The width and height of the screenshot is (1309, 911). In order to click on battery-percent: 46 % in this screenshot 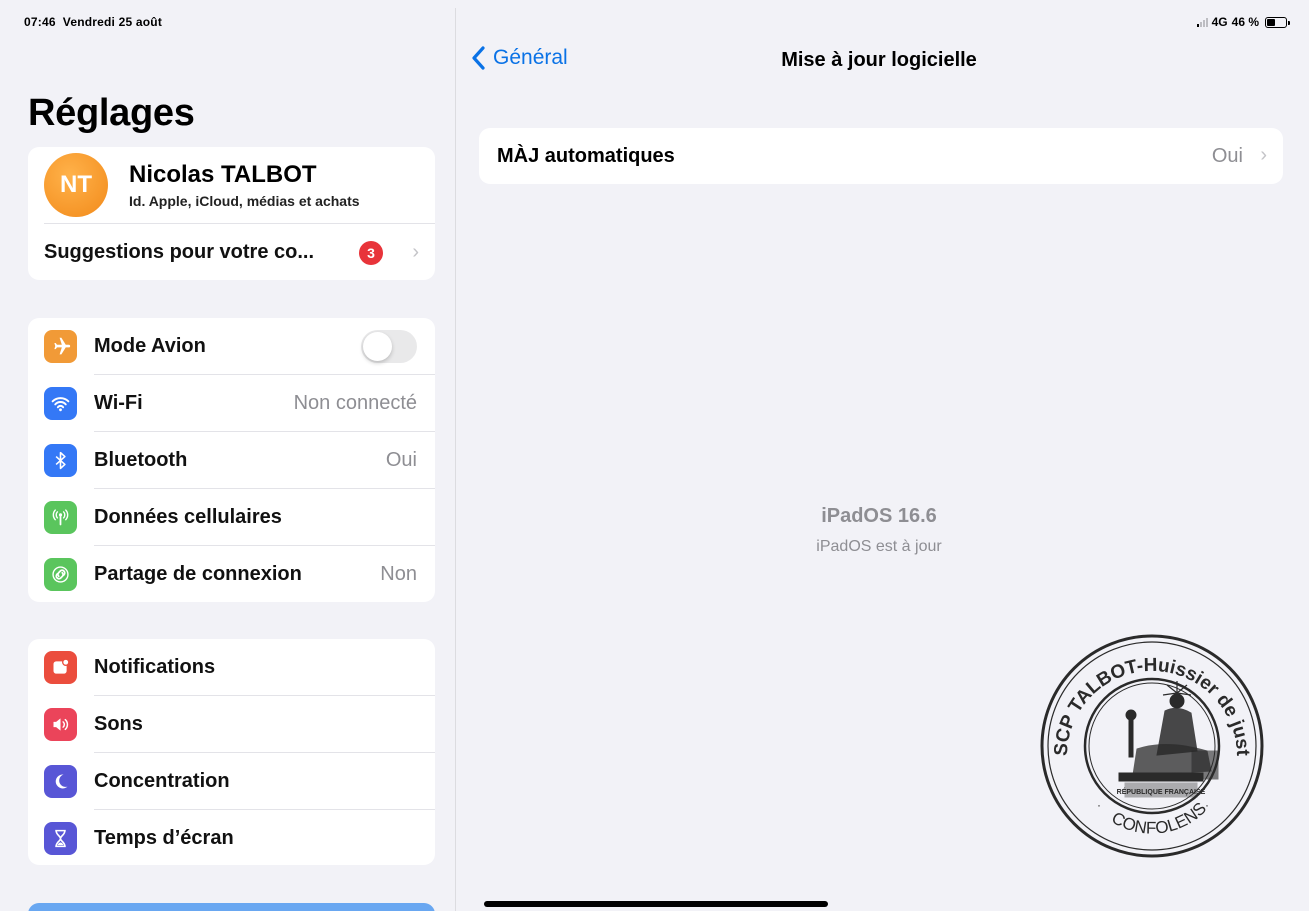, I will do `click(1245, 22)`.